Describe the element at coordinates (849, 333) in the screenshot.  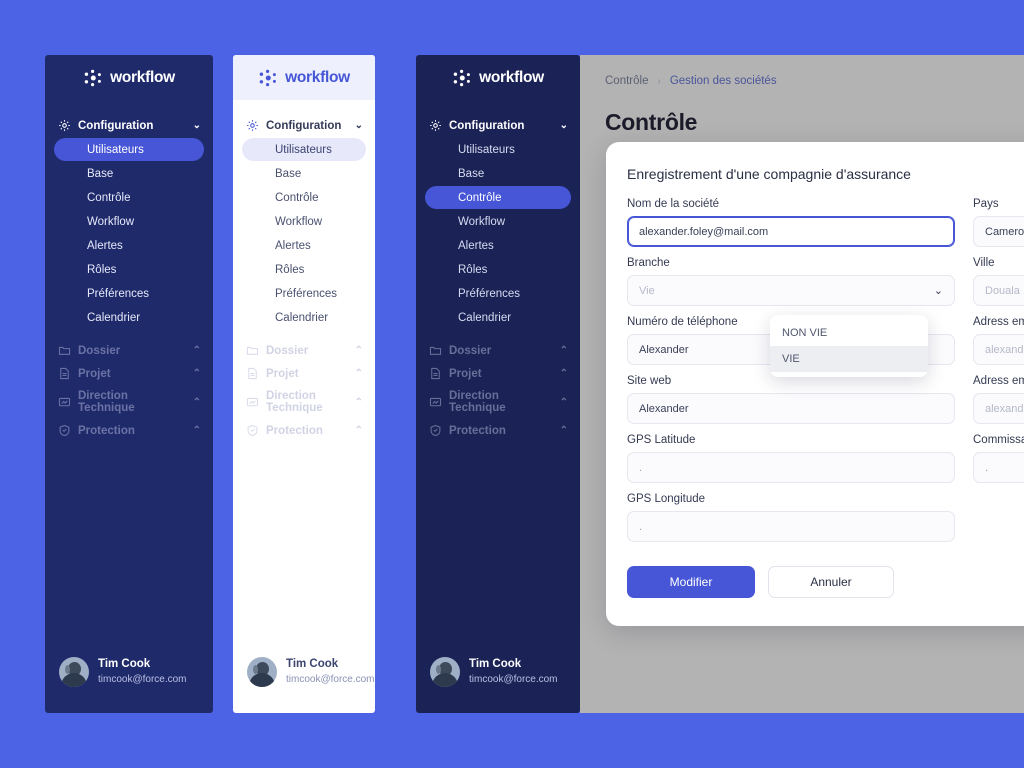
I see `dropdown-option-non-vie: NON VIE` at that location.